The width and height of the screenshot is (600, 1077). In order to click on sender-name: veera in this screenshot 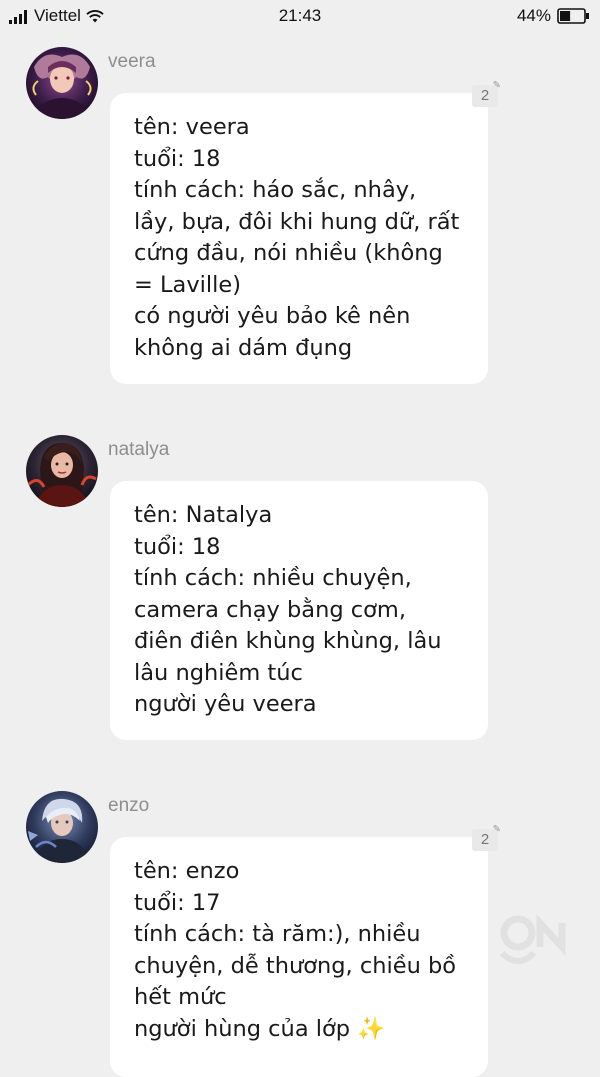, I will do `click(132, 62)`.